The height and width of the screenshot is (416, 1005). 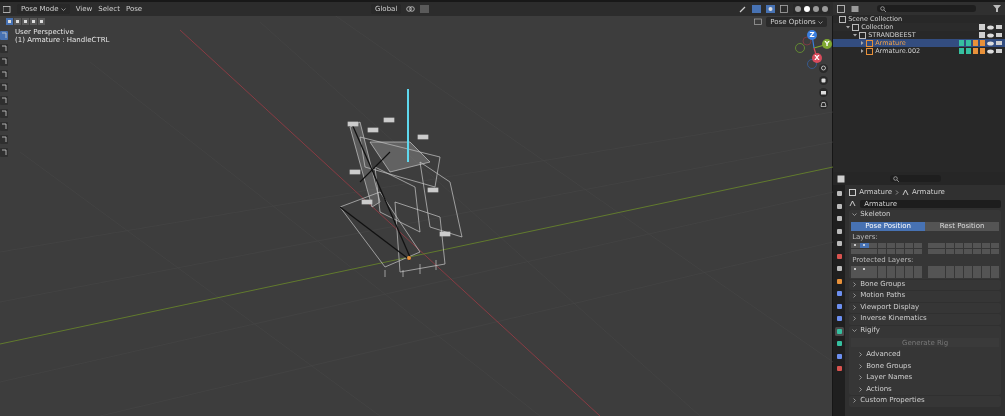 What do you see at coordinates (856, 8) in the screenshot?
I see `display-mode-icon` at bounding box center [856, 8].